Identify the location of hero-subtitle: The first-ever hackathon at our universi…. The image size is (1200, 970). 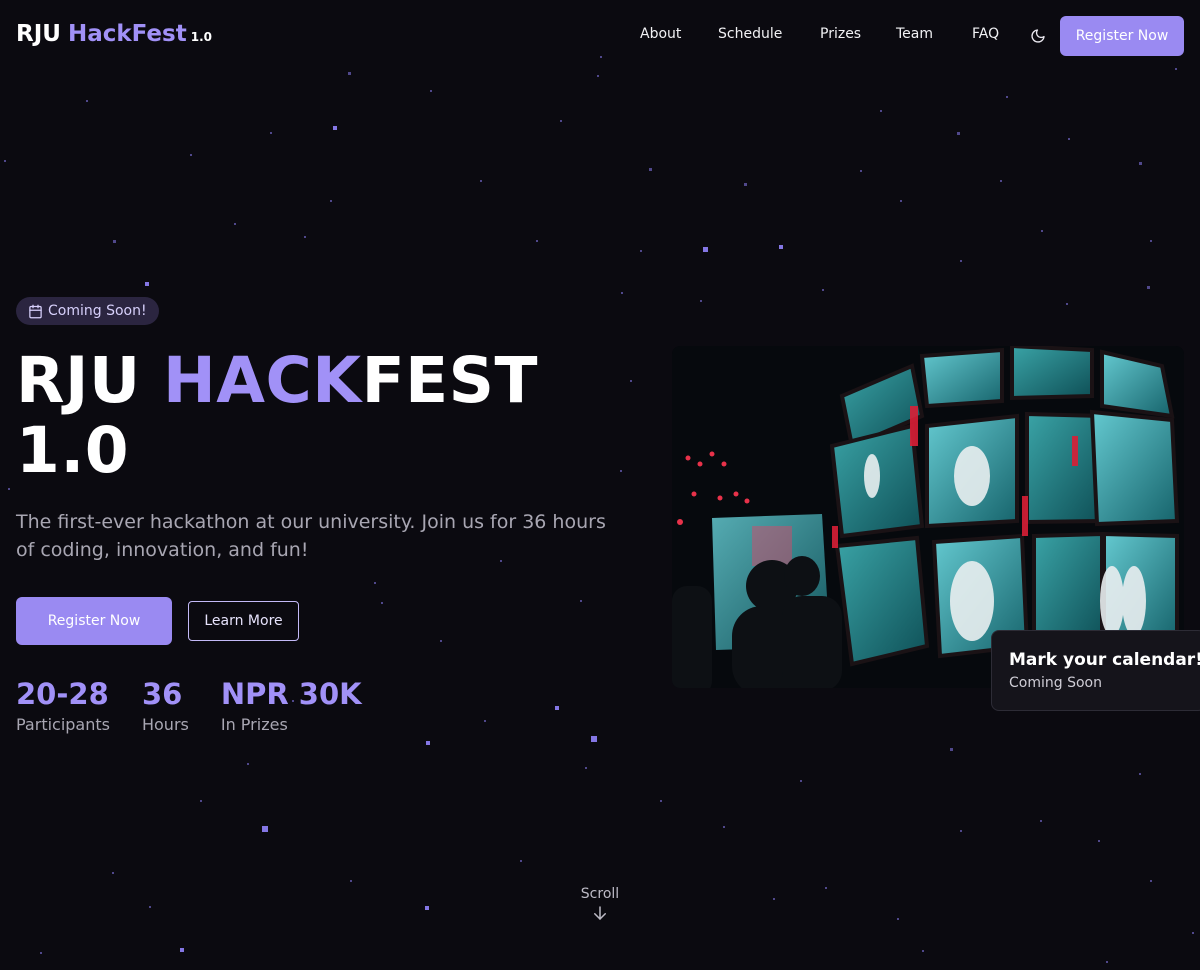
(311, 536).